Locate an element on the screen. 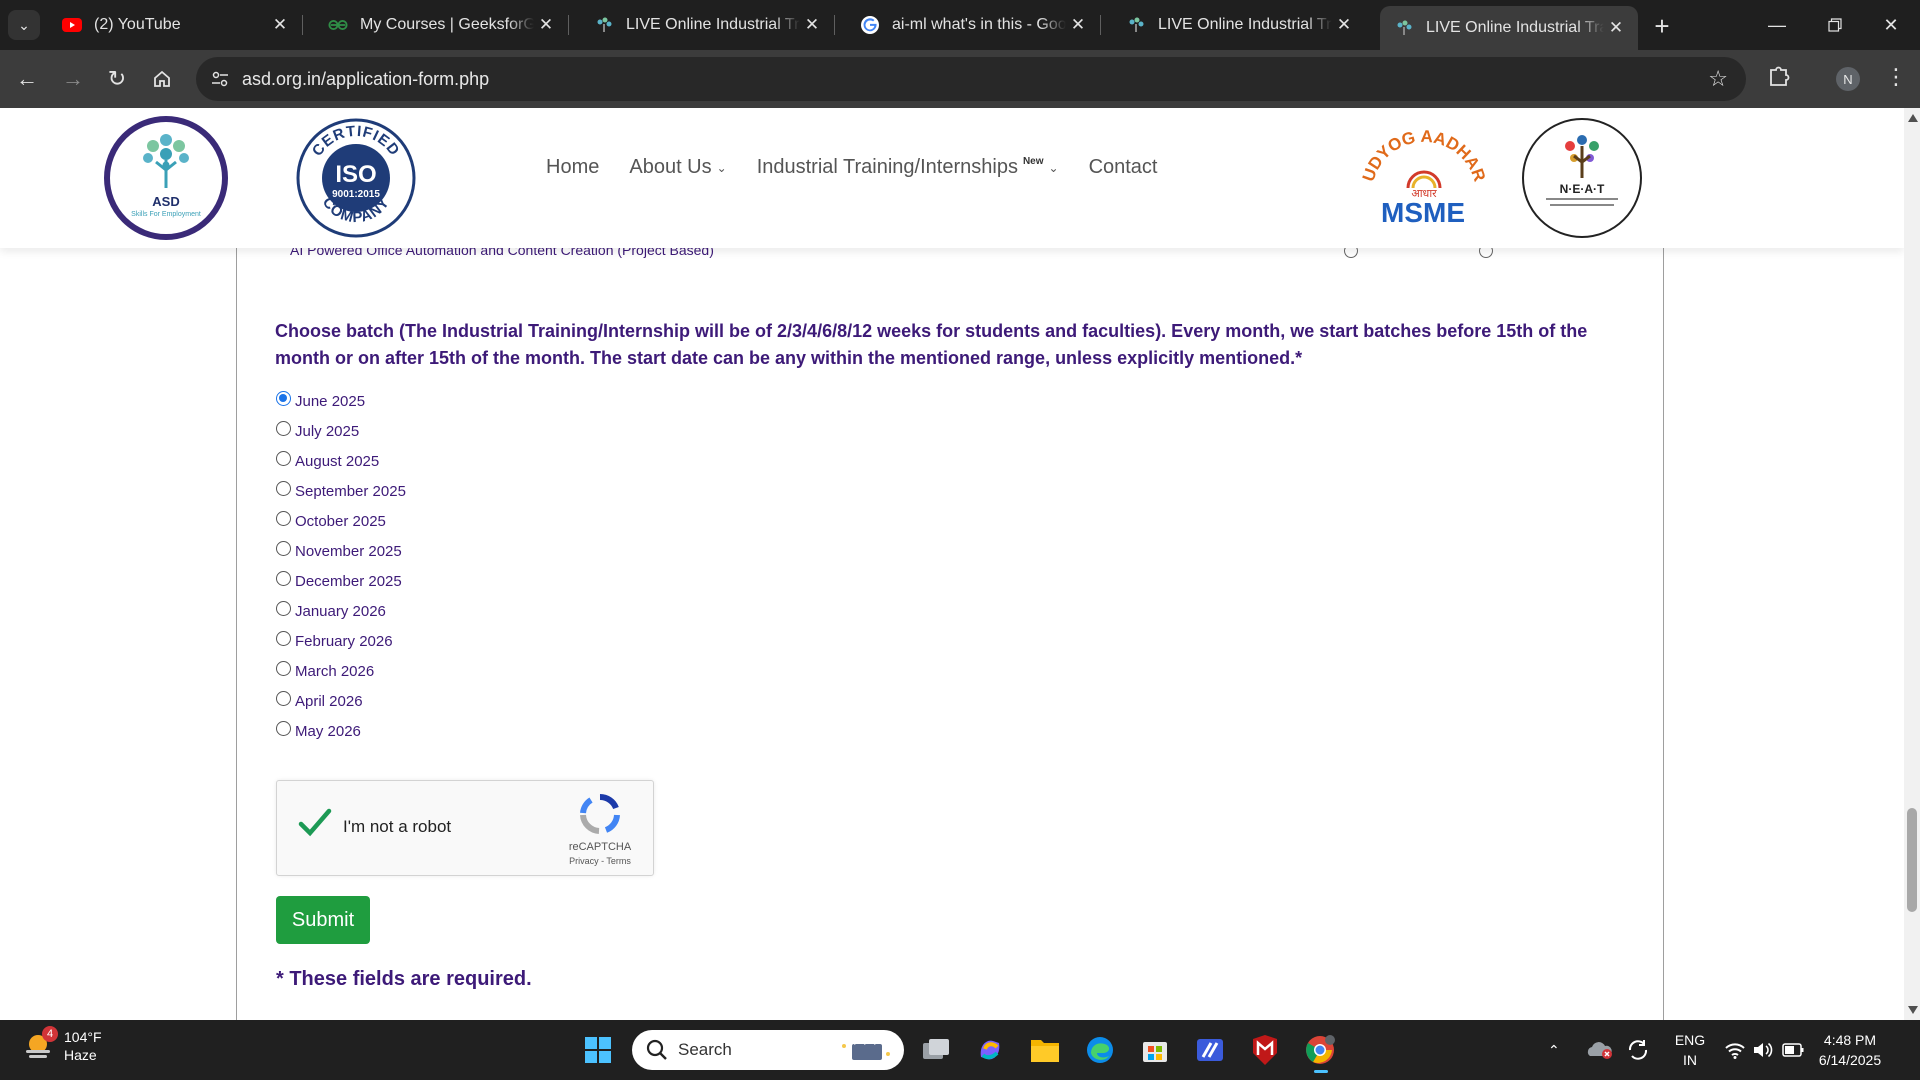 This screenshot has height=1080, width=1920. restore-button is located at coordinates (1835, 25).